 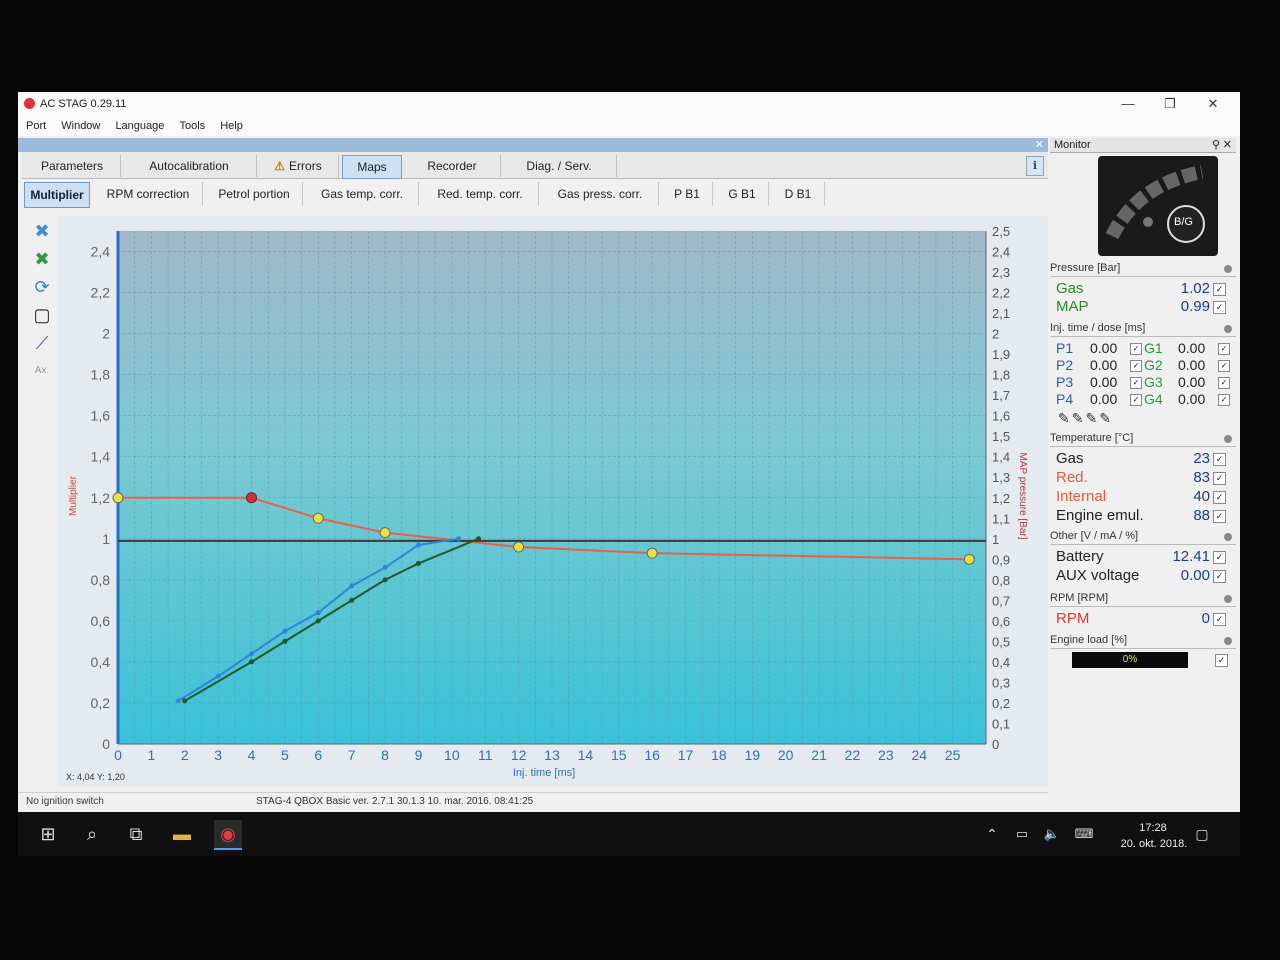 I want to click on injection-g3-checkbox: ✓, so click(x=1224, y=383).